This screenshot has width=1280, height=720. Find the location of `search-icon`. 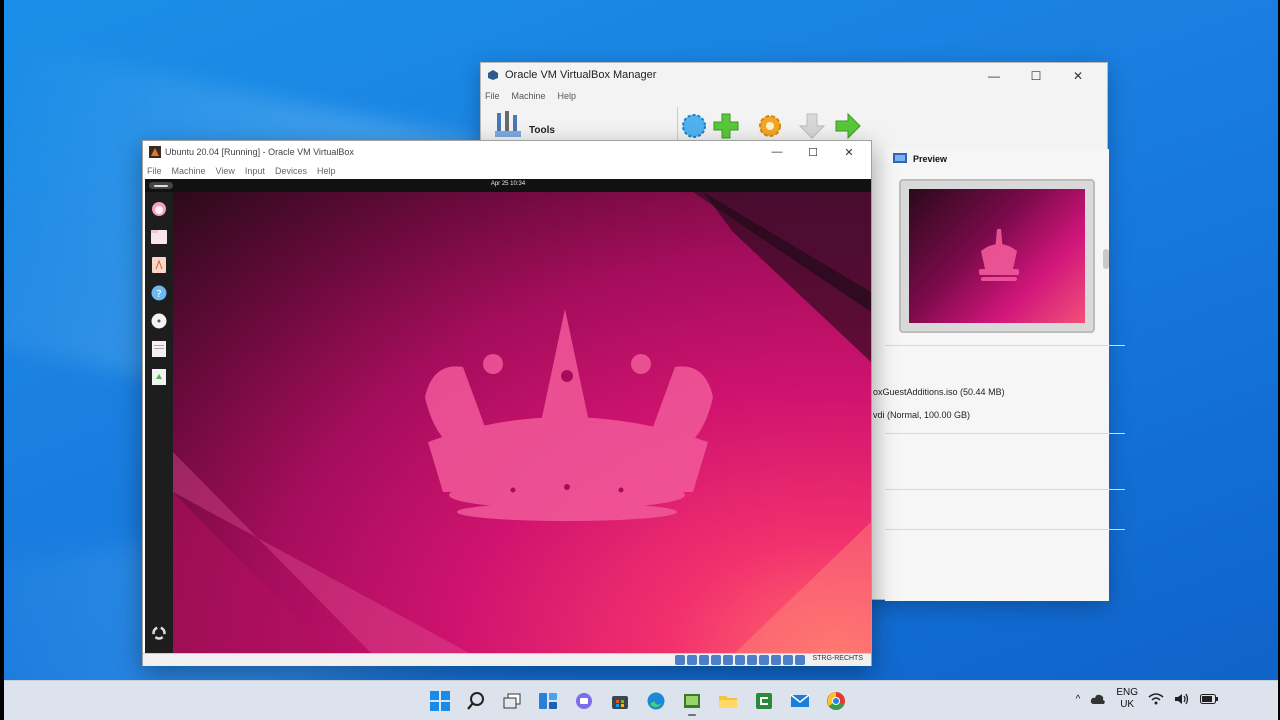

search-icon is located at coordinates (476, 701).